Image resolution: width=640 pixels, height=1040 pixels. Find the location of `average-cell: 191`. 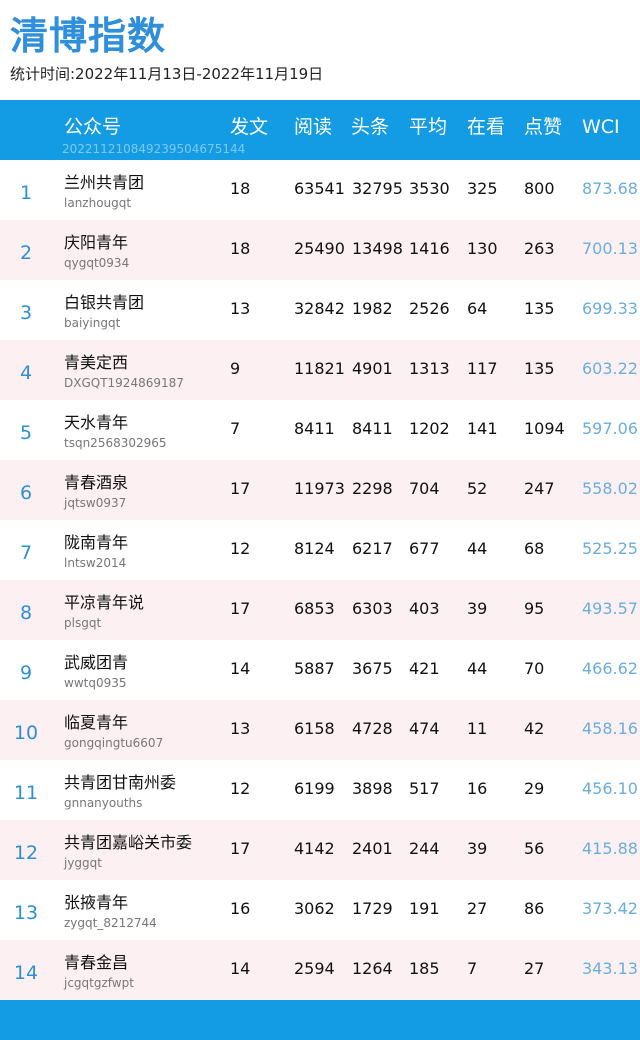

average-cell: 191 is located at coordinates (424, 908).